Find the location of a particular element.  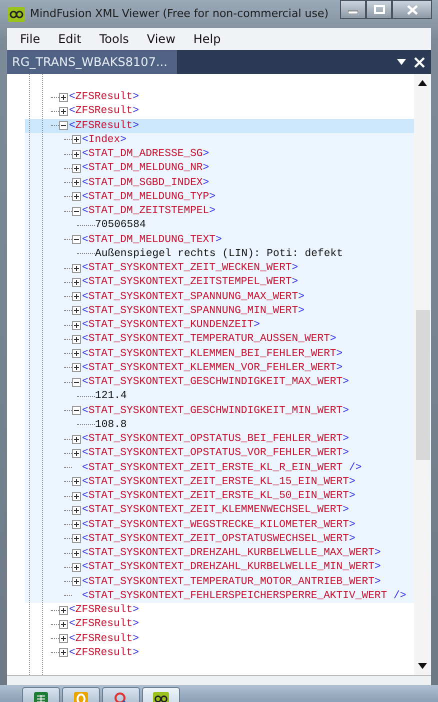

xml-tag: <STAT_SYSKONTEXT_GESCHWINDIGKEIT_MIN_WERT> is located at coordinates (216, 411).